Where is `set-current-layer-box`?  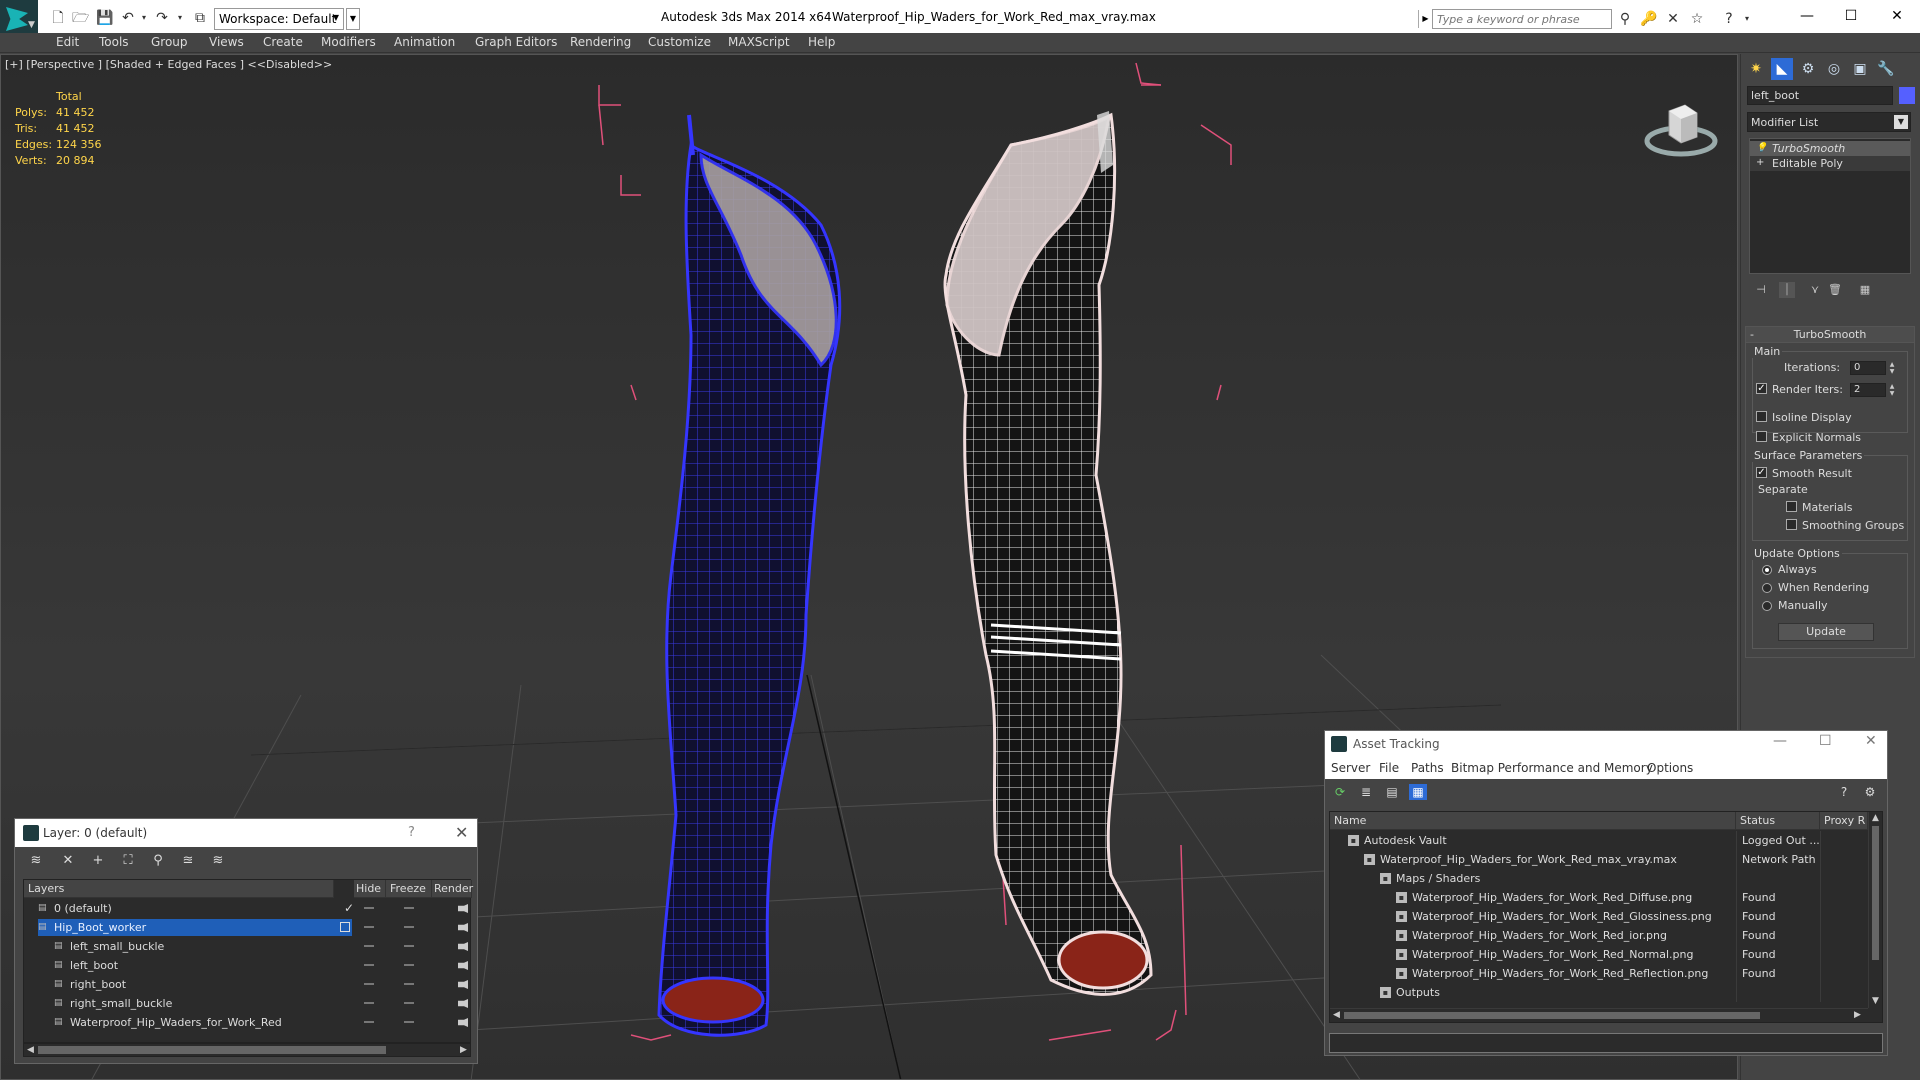
set-current-layer-box is located at coordinates (345, 927).